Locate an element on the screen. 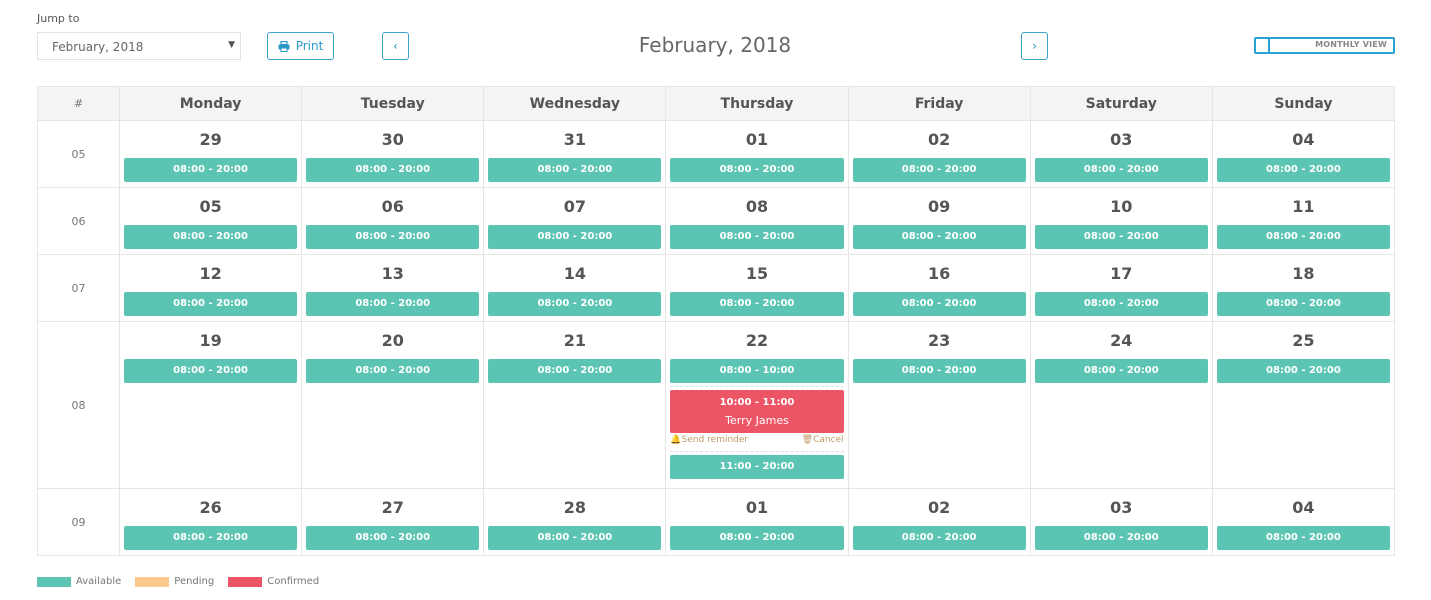 This screenshot has height=600, width=1431. day-cell: 19 08:00 - 20:00 is located at coordinates (210, 405).